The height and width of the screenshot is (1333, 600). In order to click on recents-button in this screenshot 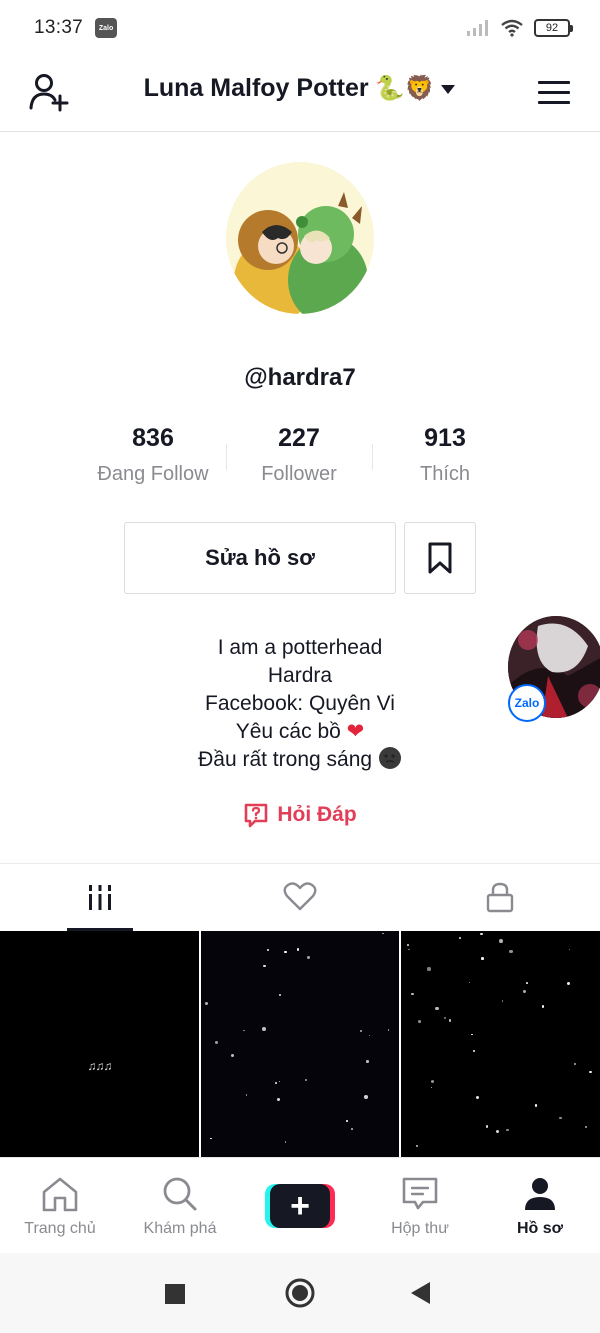, I will do `click(175, 1294)`.